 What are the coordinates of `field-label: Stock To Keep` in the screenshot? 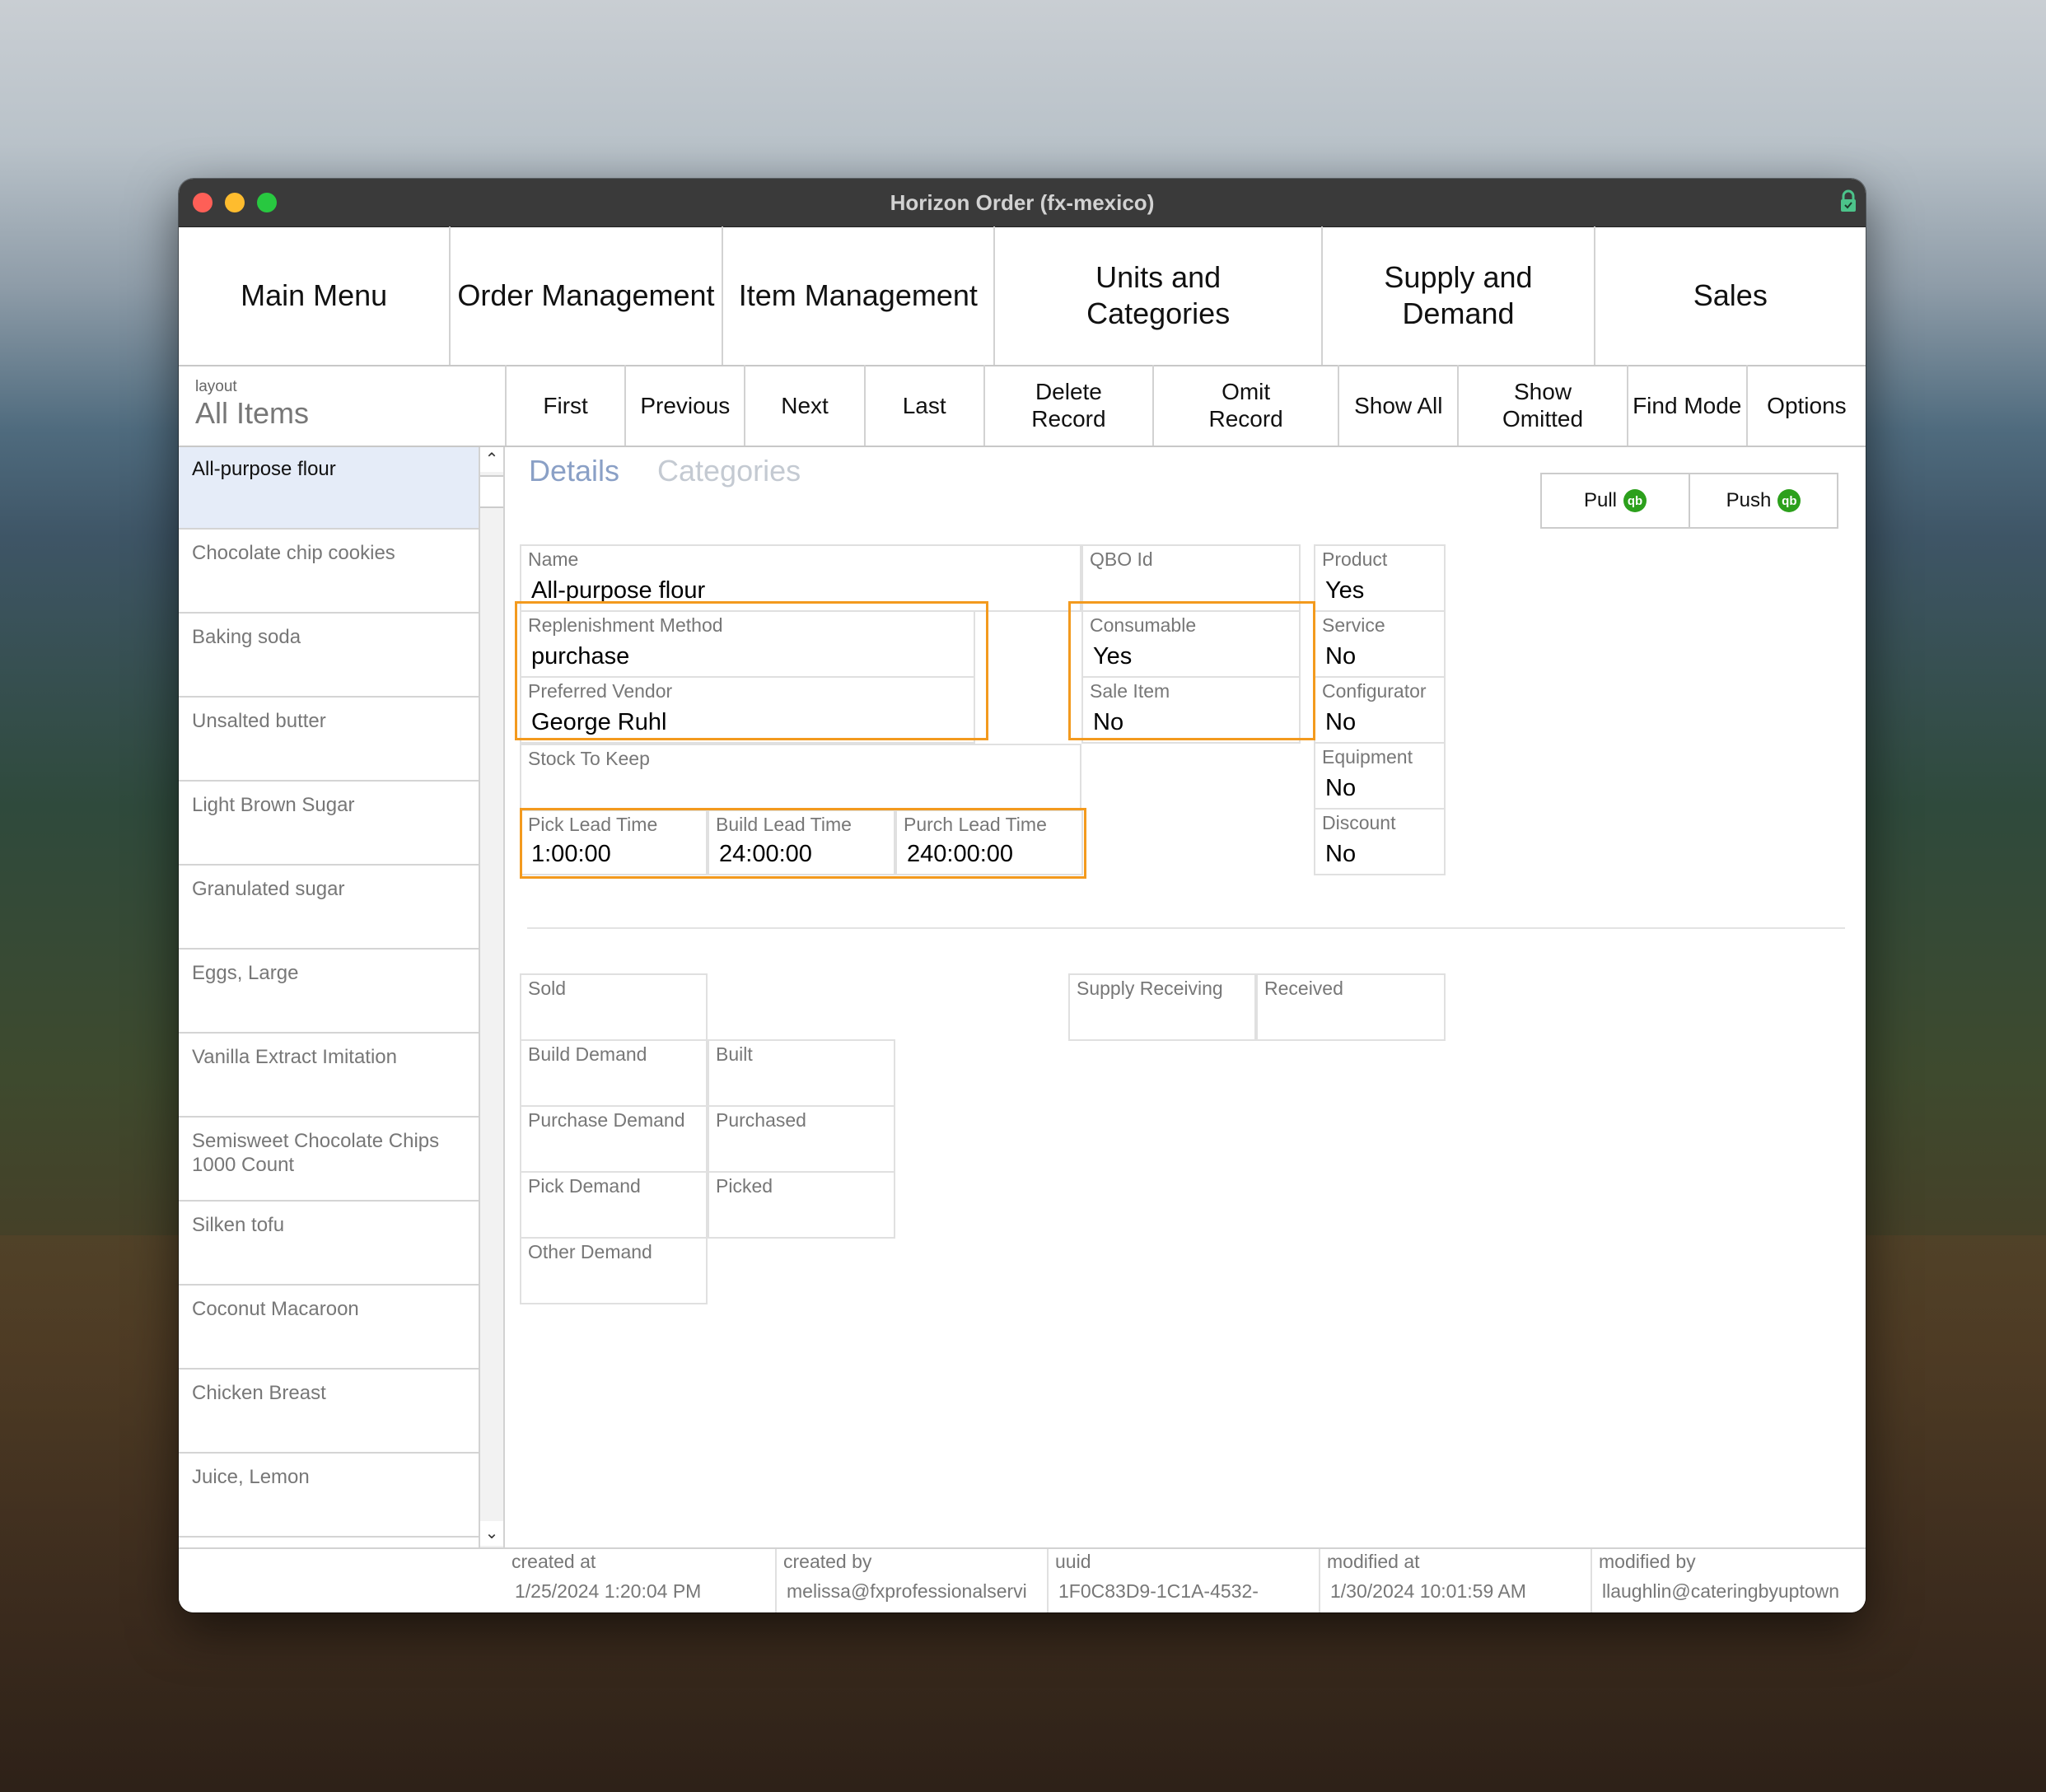 It's located at (589, 758).